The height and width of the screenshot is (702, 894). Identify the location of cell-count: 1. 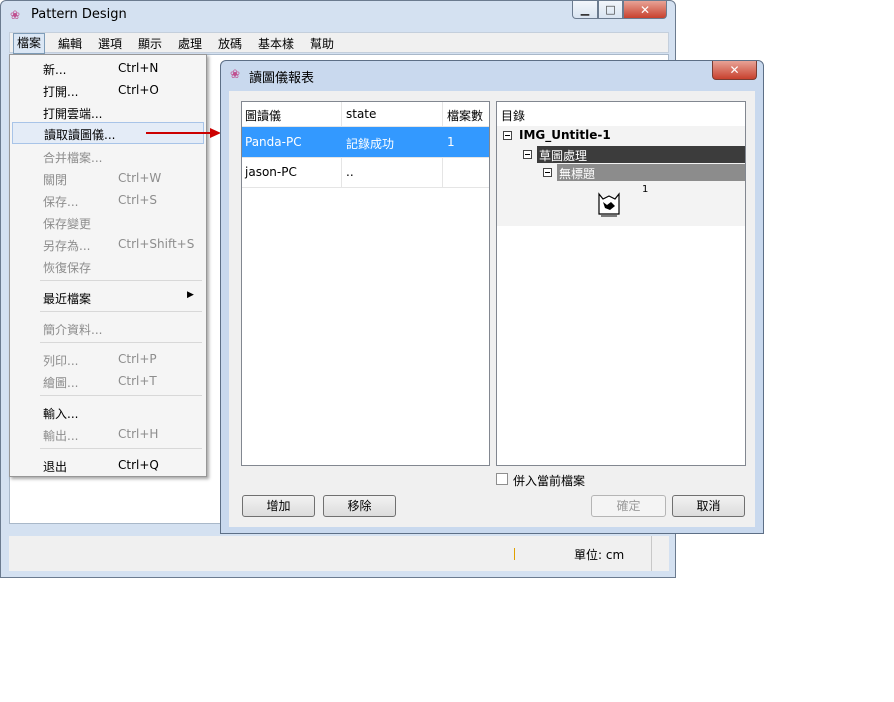
(451, 142).